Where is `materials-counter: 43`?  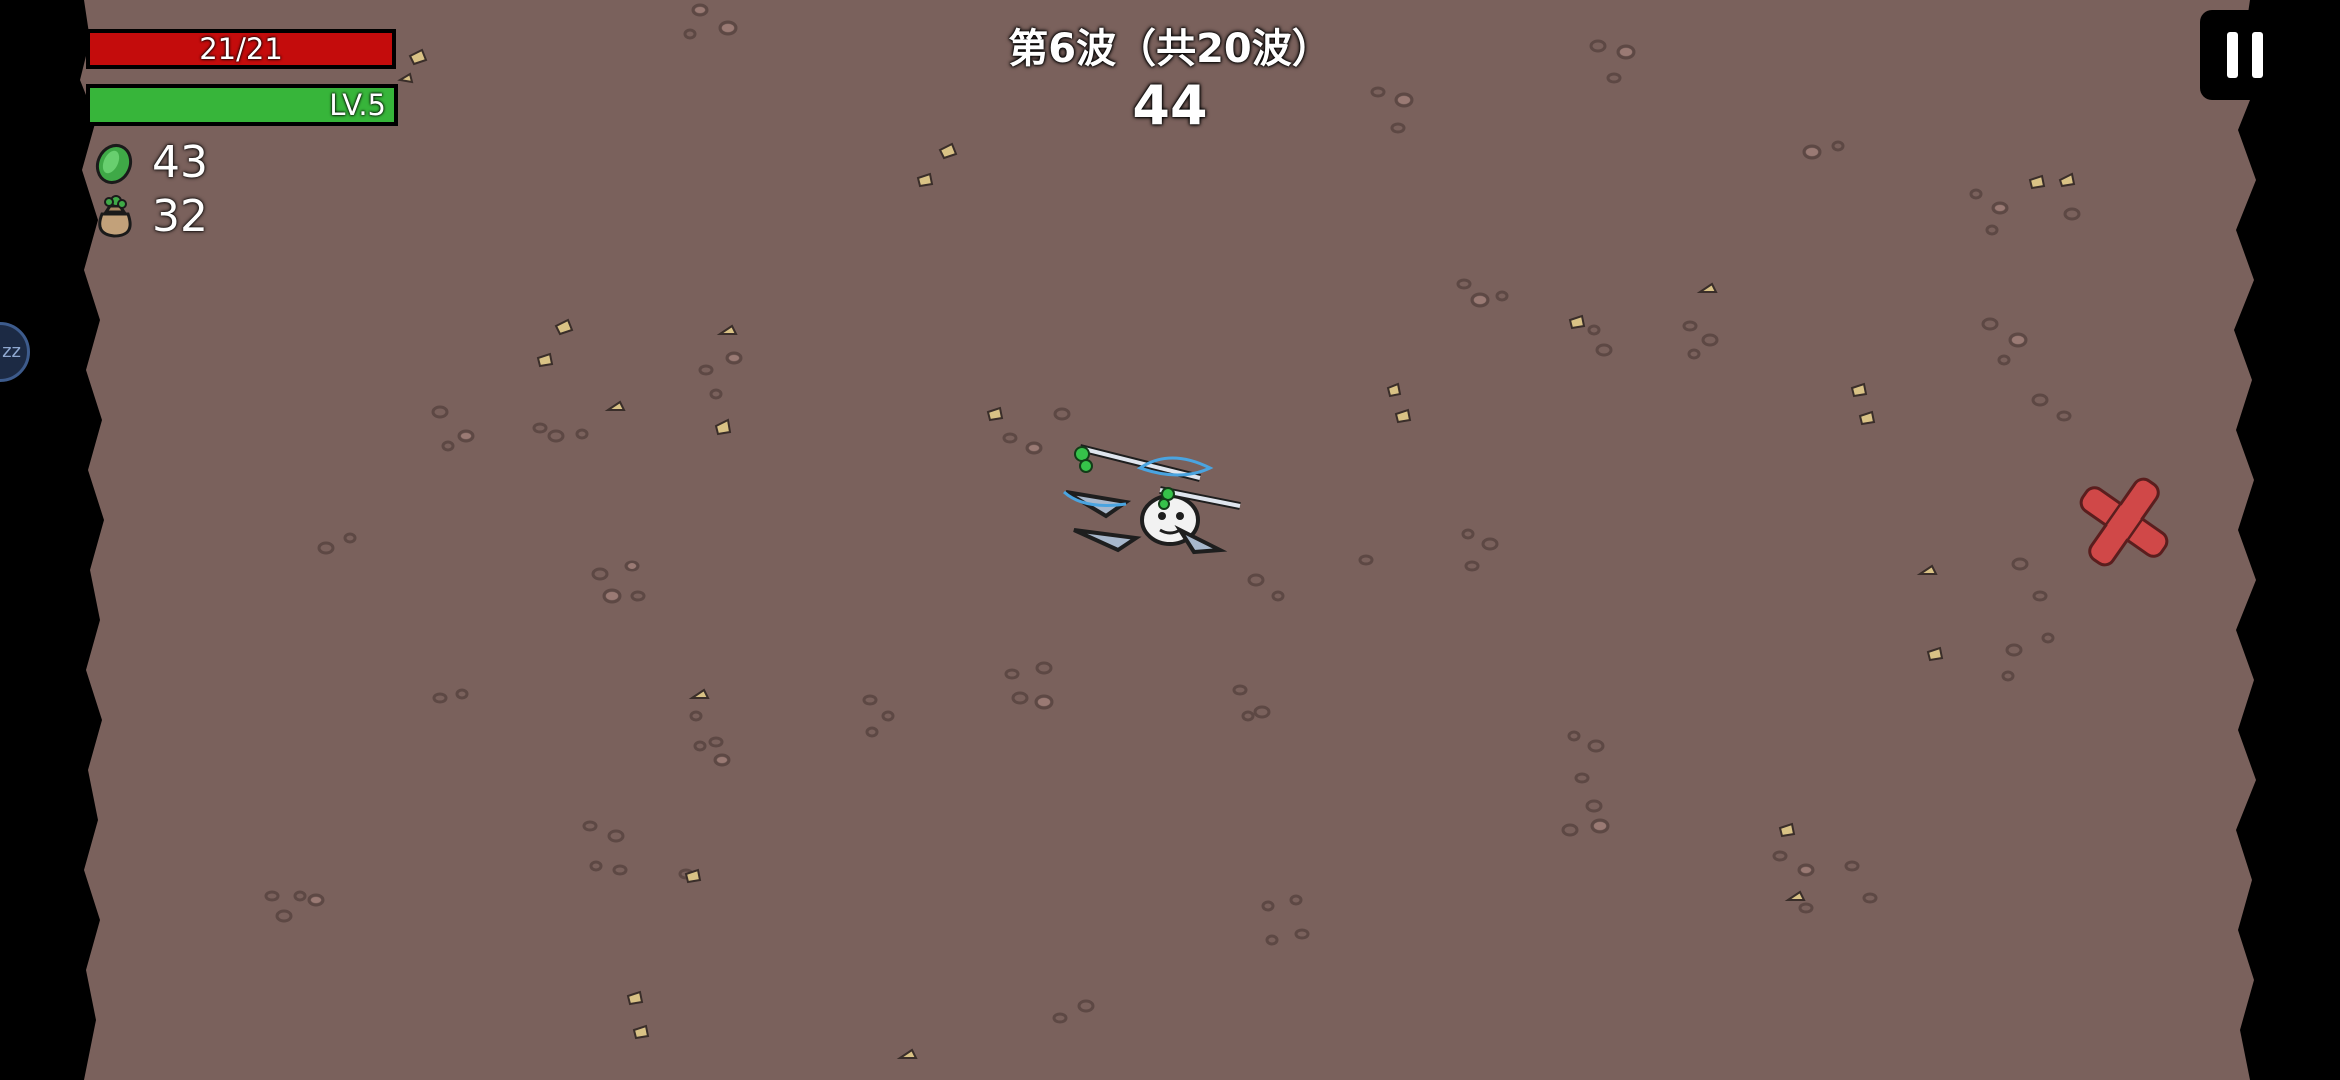
materials-counter: 43 is located at coordinates (149, 162).